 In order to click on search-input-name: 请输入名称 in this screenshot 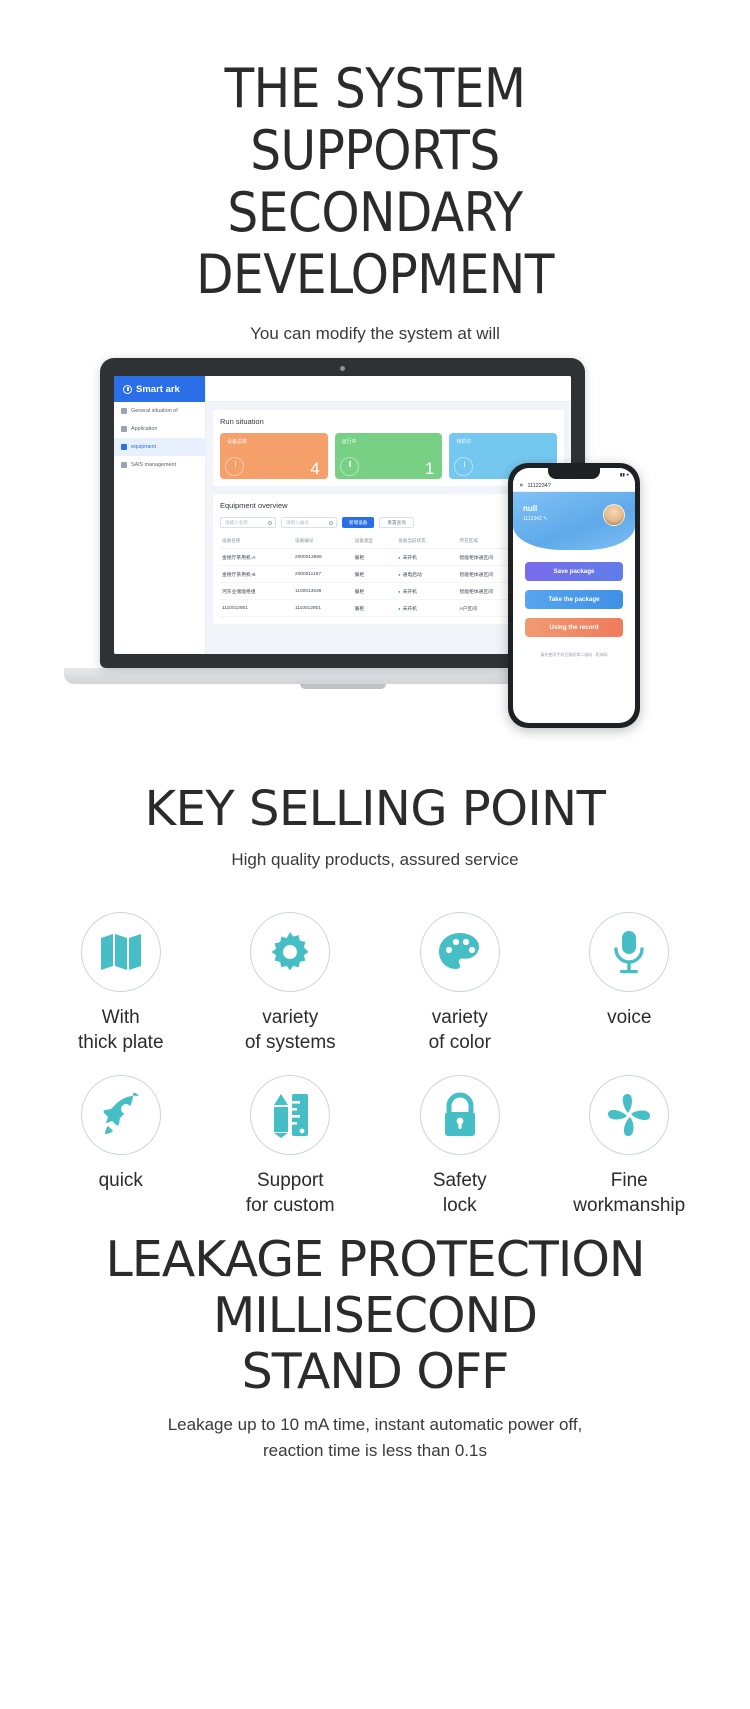, I will do `click(248, 522)`.